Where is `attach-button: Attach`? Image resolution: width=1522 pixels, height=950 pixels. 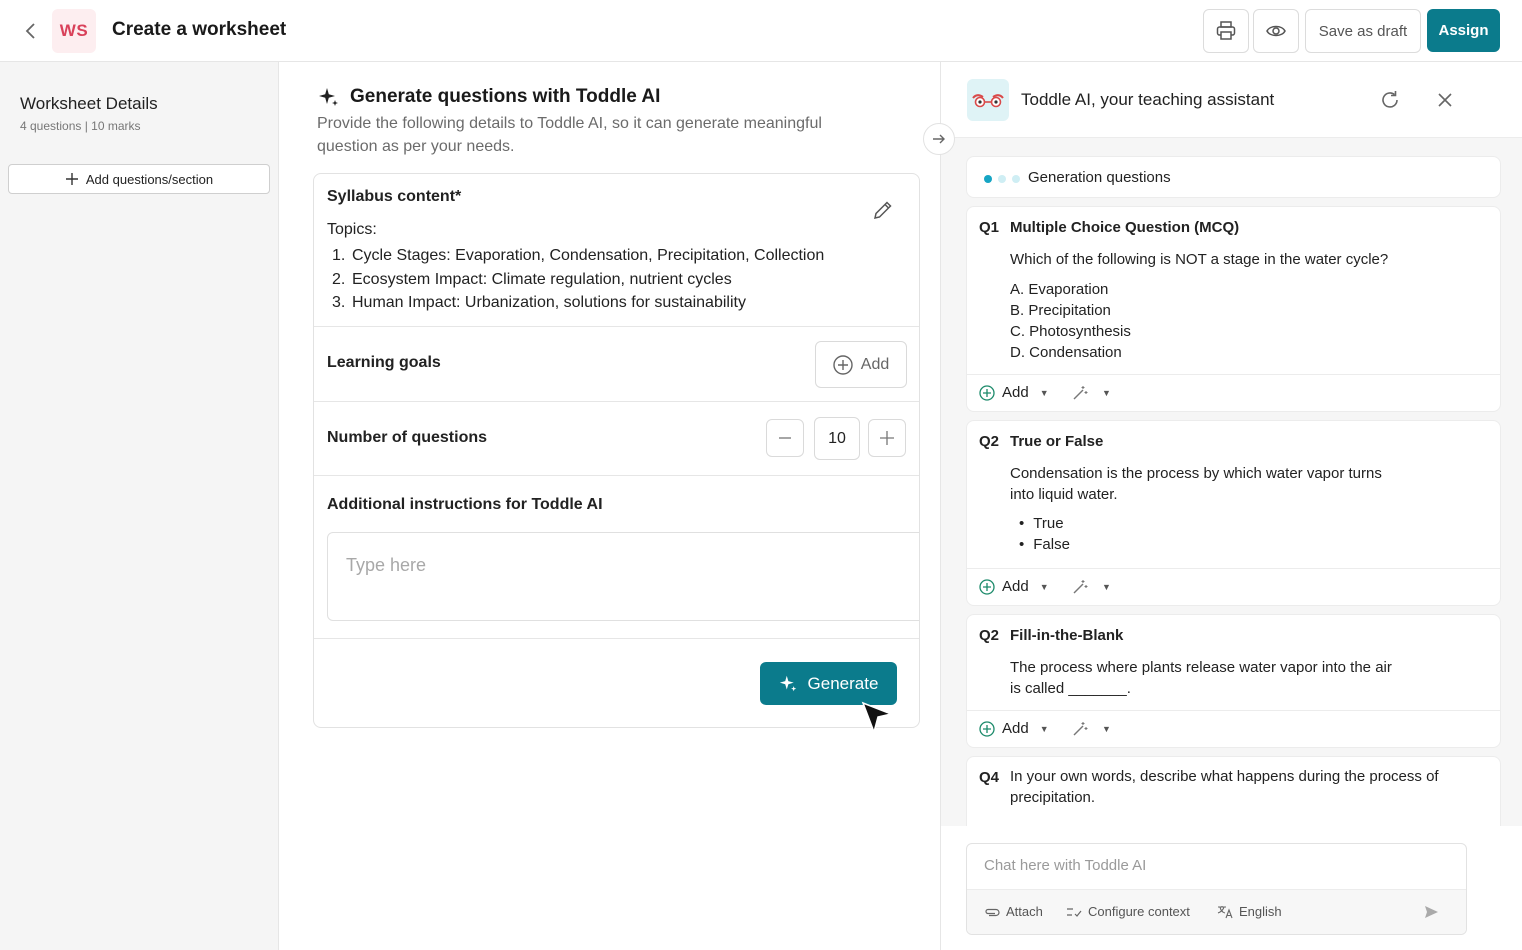
attach-button: Attach is located at coordinates (1013, 911).